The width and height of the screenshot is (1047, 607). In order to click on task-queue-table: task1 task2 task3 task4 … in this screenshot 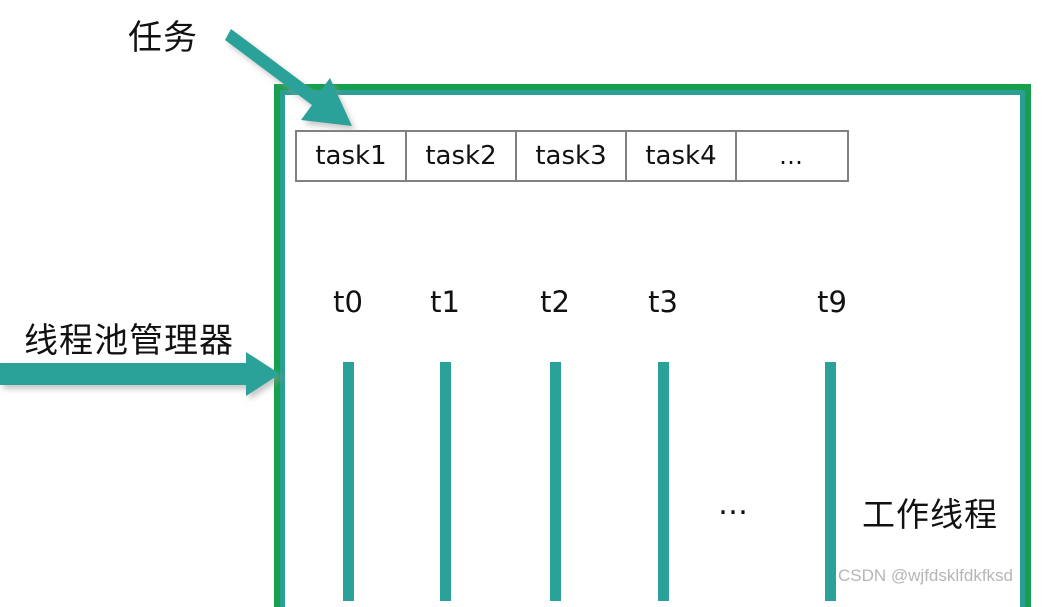, I will do `click(572, 156)`.